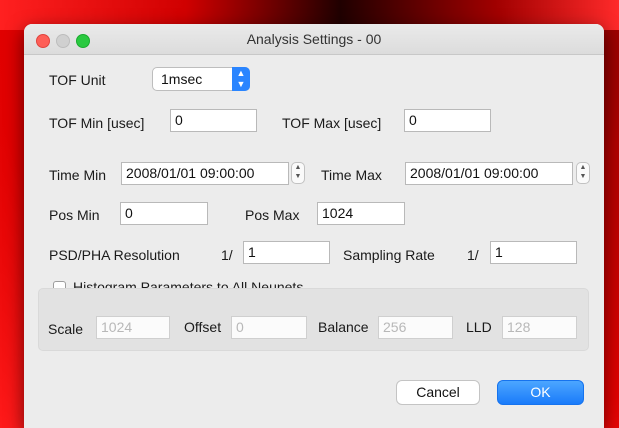 The height and width of the screenshot is (428, 619). I want to click on balance-field: 256, so click(415, 327).